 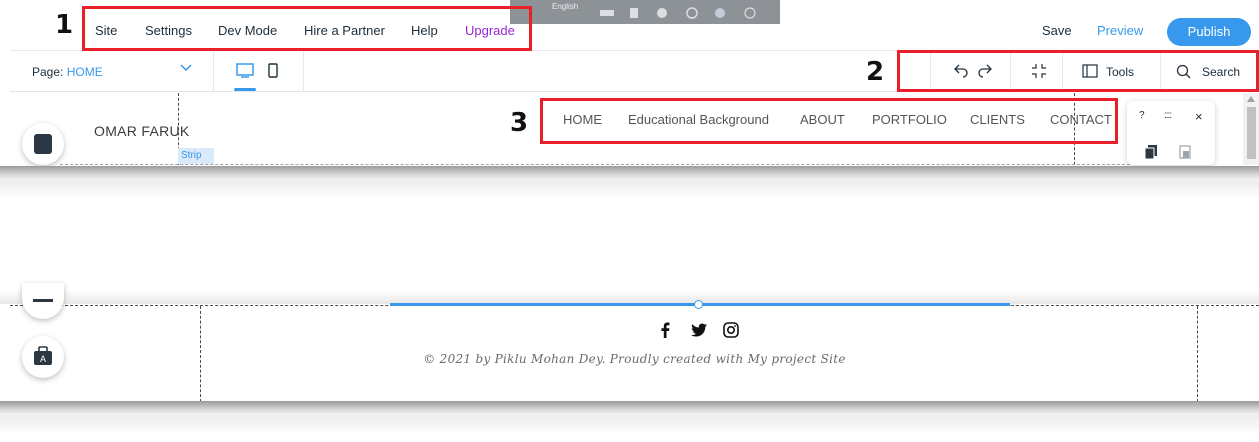 I want to click on canvas-scrollbar, so click(x=1251, y=129).